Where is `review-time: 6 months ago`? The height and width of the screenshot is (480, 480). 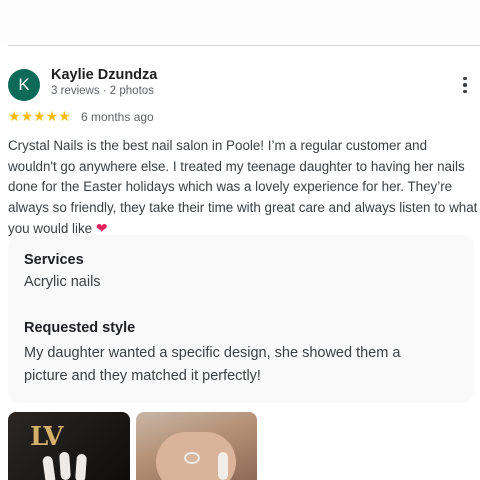 review-time: 6 months ago is located at coordinates (117, 117).